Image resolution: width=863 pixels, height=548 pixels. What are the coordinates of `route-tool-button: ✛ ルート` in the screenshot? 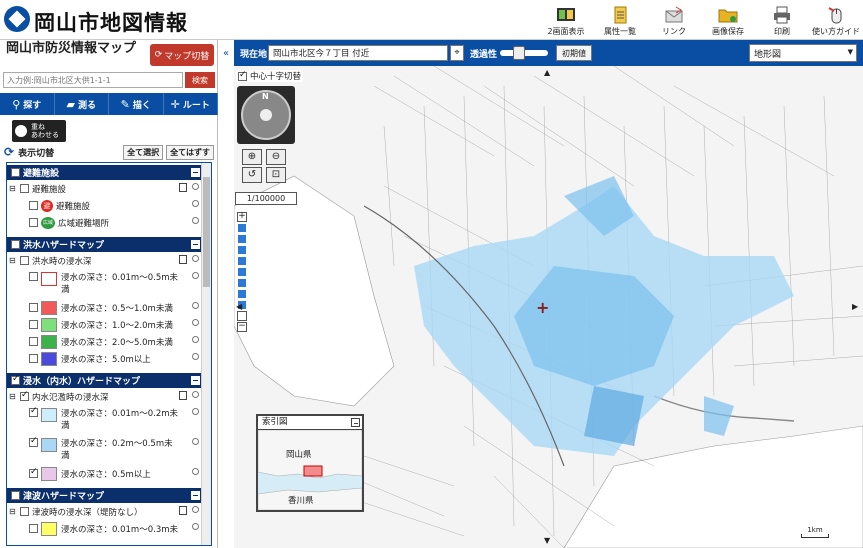 It's located at (191, 104).